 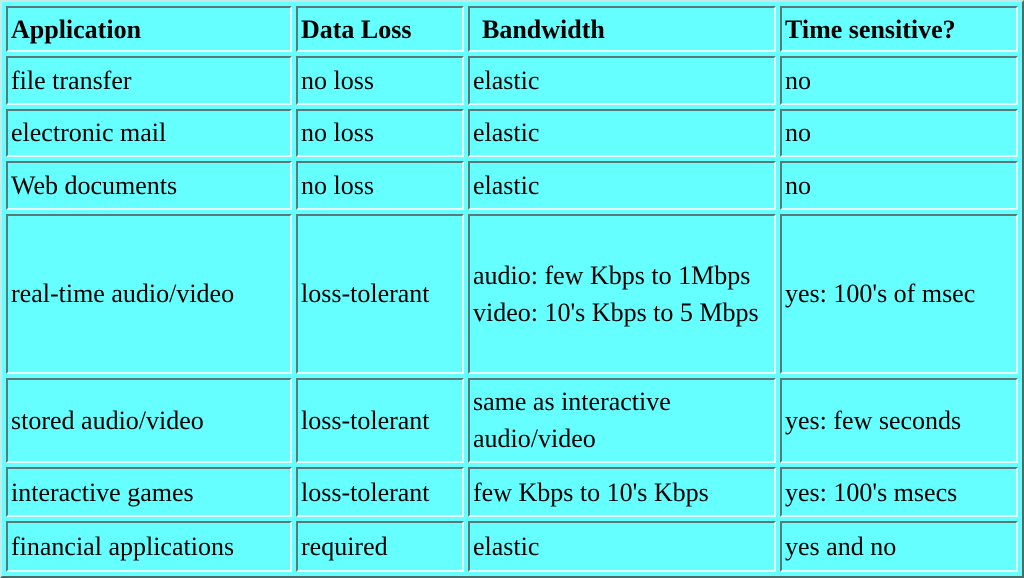 I want to click on cell-application: real-time audio/video, so click(x=149, y=293).